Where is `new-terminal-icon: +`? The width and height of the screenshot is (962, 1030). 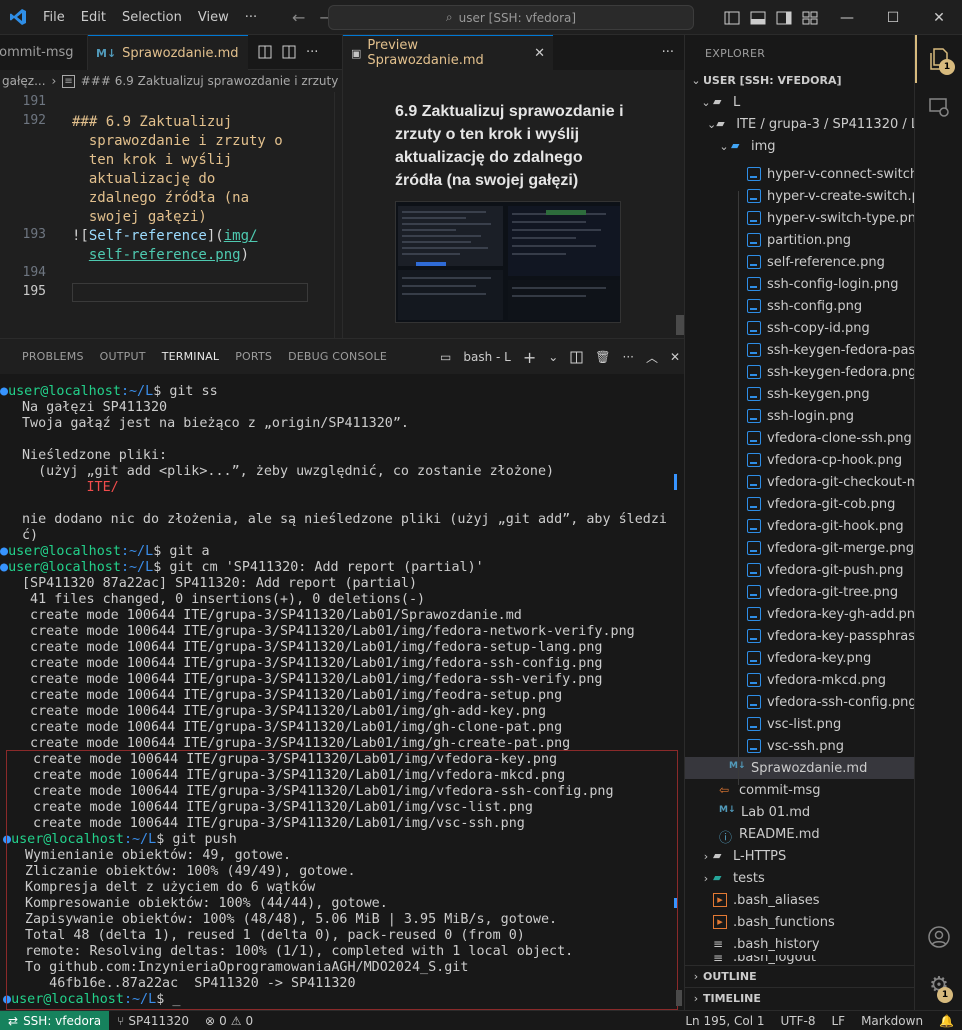 new-terminal-icon: + is located at coordinates (529, 357).